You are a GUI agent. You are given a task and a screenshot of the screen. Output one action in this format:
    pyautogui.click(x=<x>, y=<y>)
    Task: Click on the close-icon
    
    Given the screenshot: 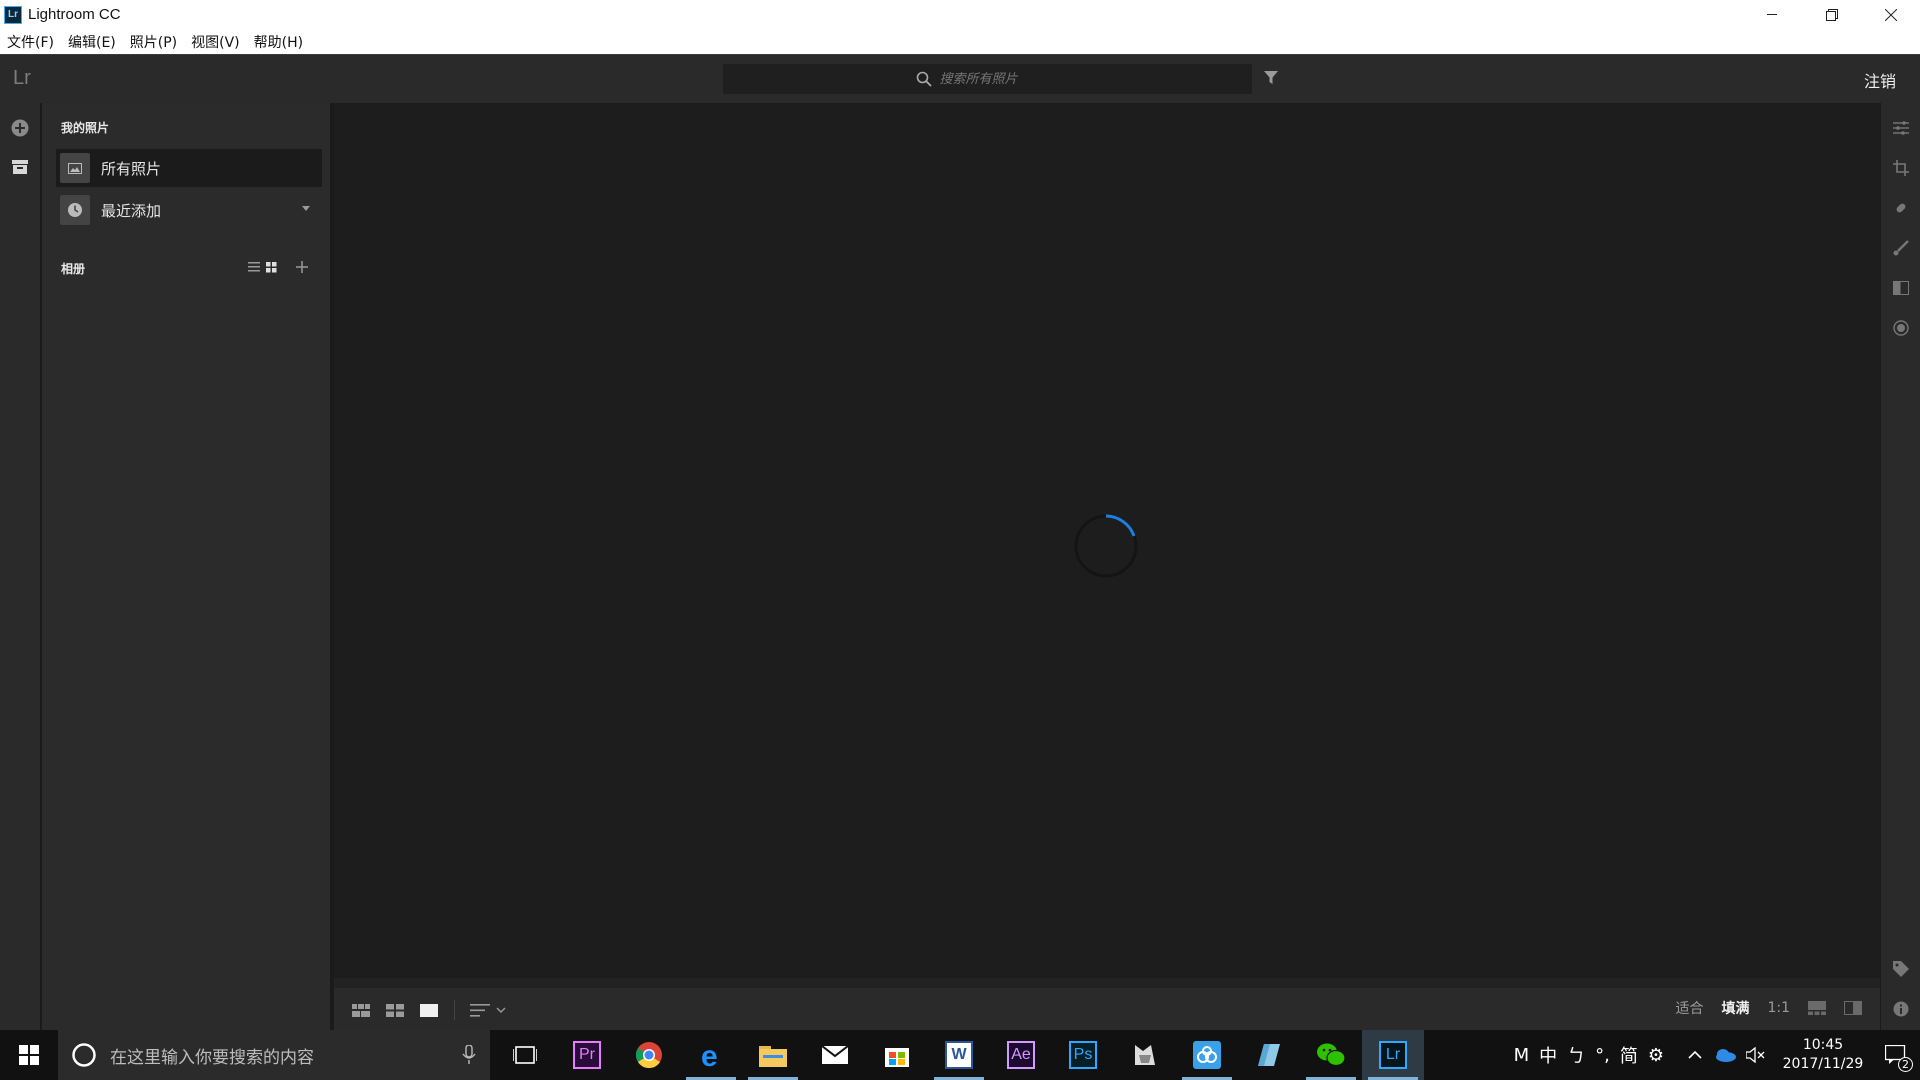 What is the action you would take?
    pyautogui.click(x=1890, y=14)
    